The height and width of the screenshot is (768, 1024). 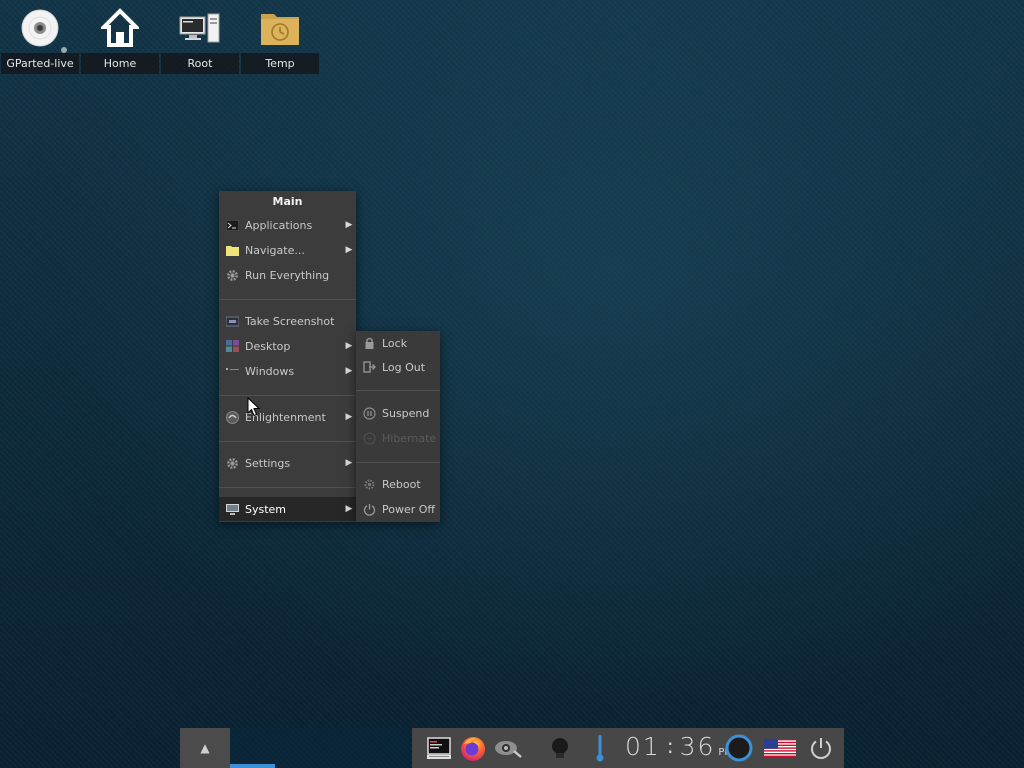 What do you see at coordinates (697, 746) in the screenshot?
I see `clock-minutes: 36` at bounding box center [697, 746].